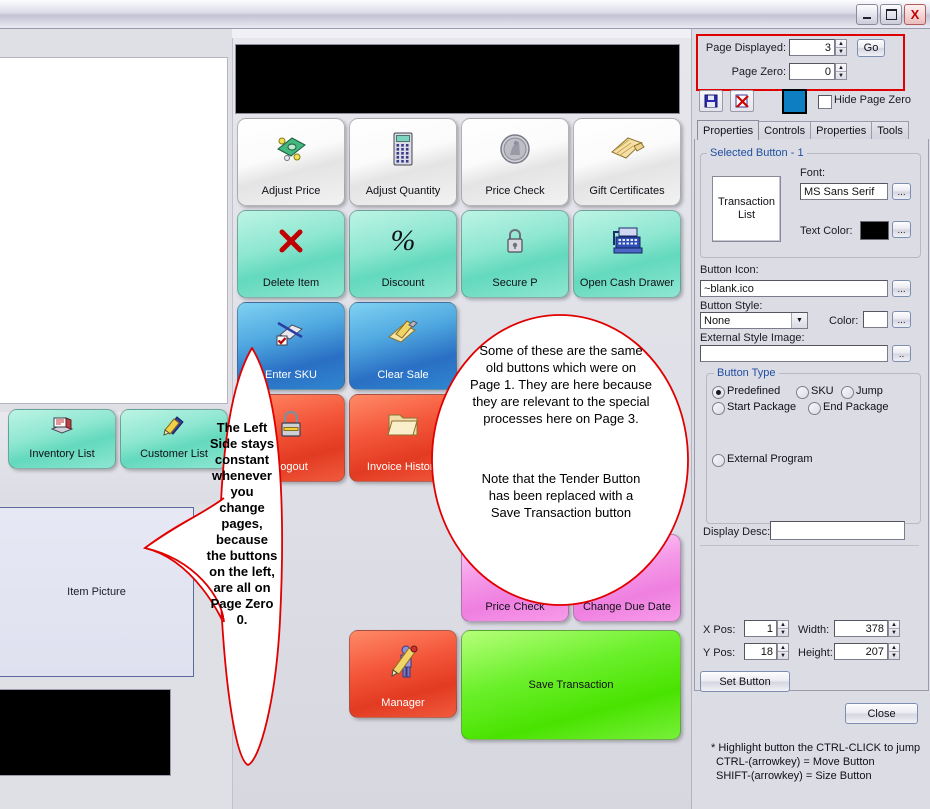  Describe the element at coordinates (874, 628) in the screenshot. I see `width-value: 378` at that location.